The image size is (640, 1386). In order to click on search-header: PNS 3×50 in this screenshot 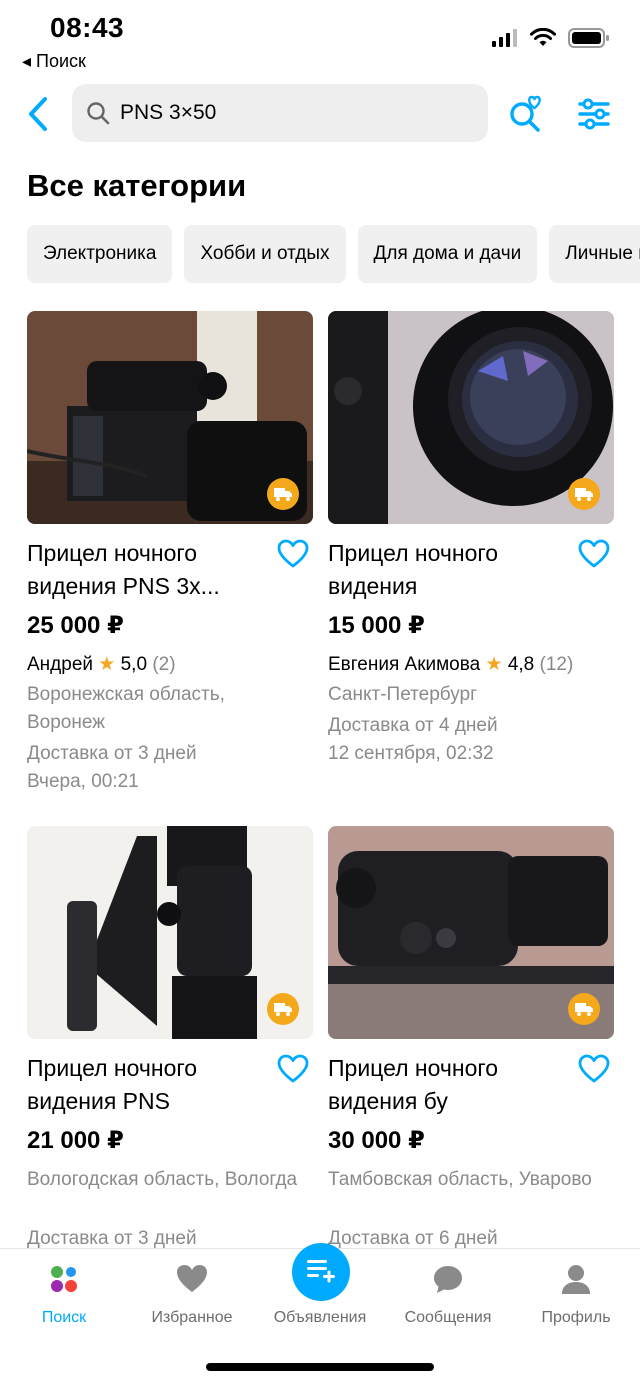, I will do `click(320, 114)`.